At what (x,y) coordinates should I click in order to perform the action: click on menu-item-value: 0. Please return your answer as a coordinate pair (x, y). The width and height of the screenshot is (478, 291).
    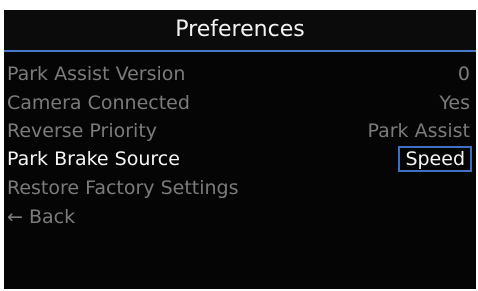
    Looking at the image, I should click on (463, 74).